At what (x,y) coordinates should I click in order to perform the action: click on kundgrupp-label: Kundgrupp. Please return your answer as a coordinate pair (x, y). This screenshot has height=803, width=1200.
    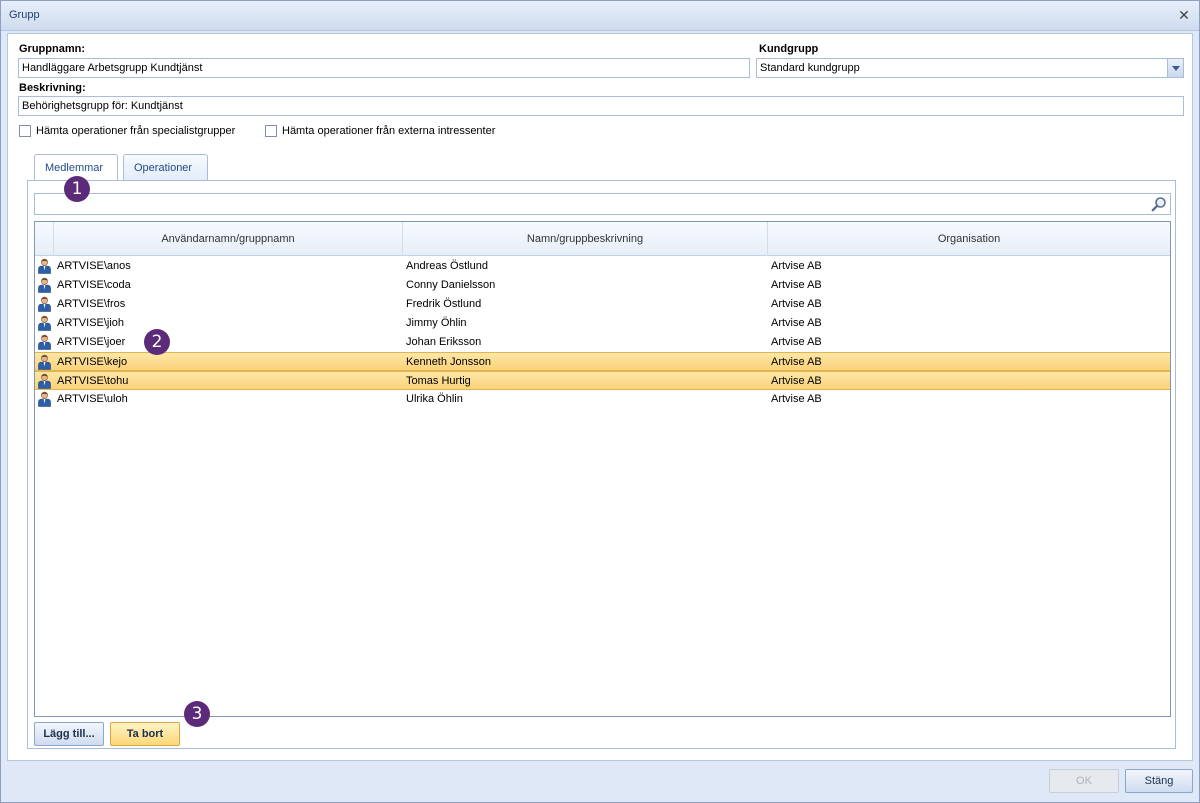
    Looking at the image, I should click on (789, 49).